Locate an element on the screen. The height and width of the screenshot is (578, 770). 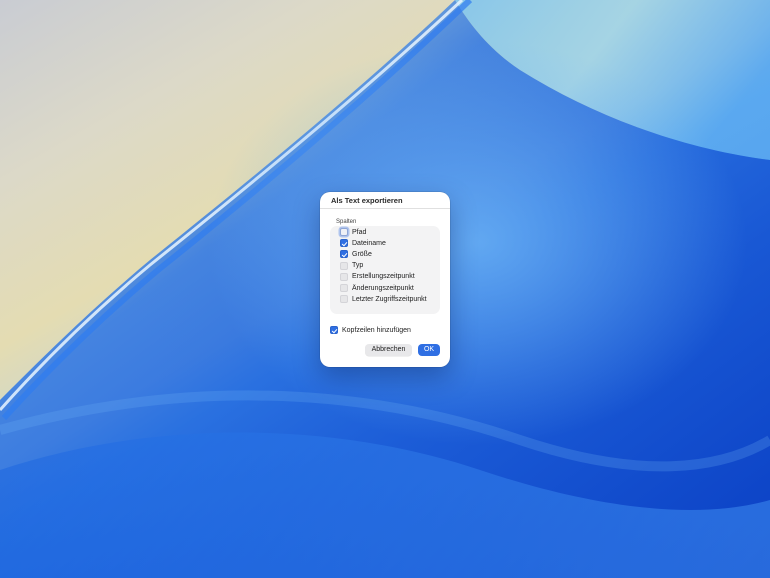
dialog-title: Als Text exportieren is located at coordinates (367, 200).